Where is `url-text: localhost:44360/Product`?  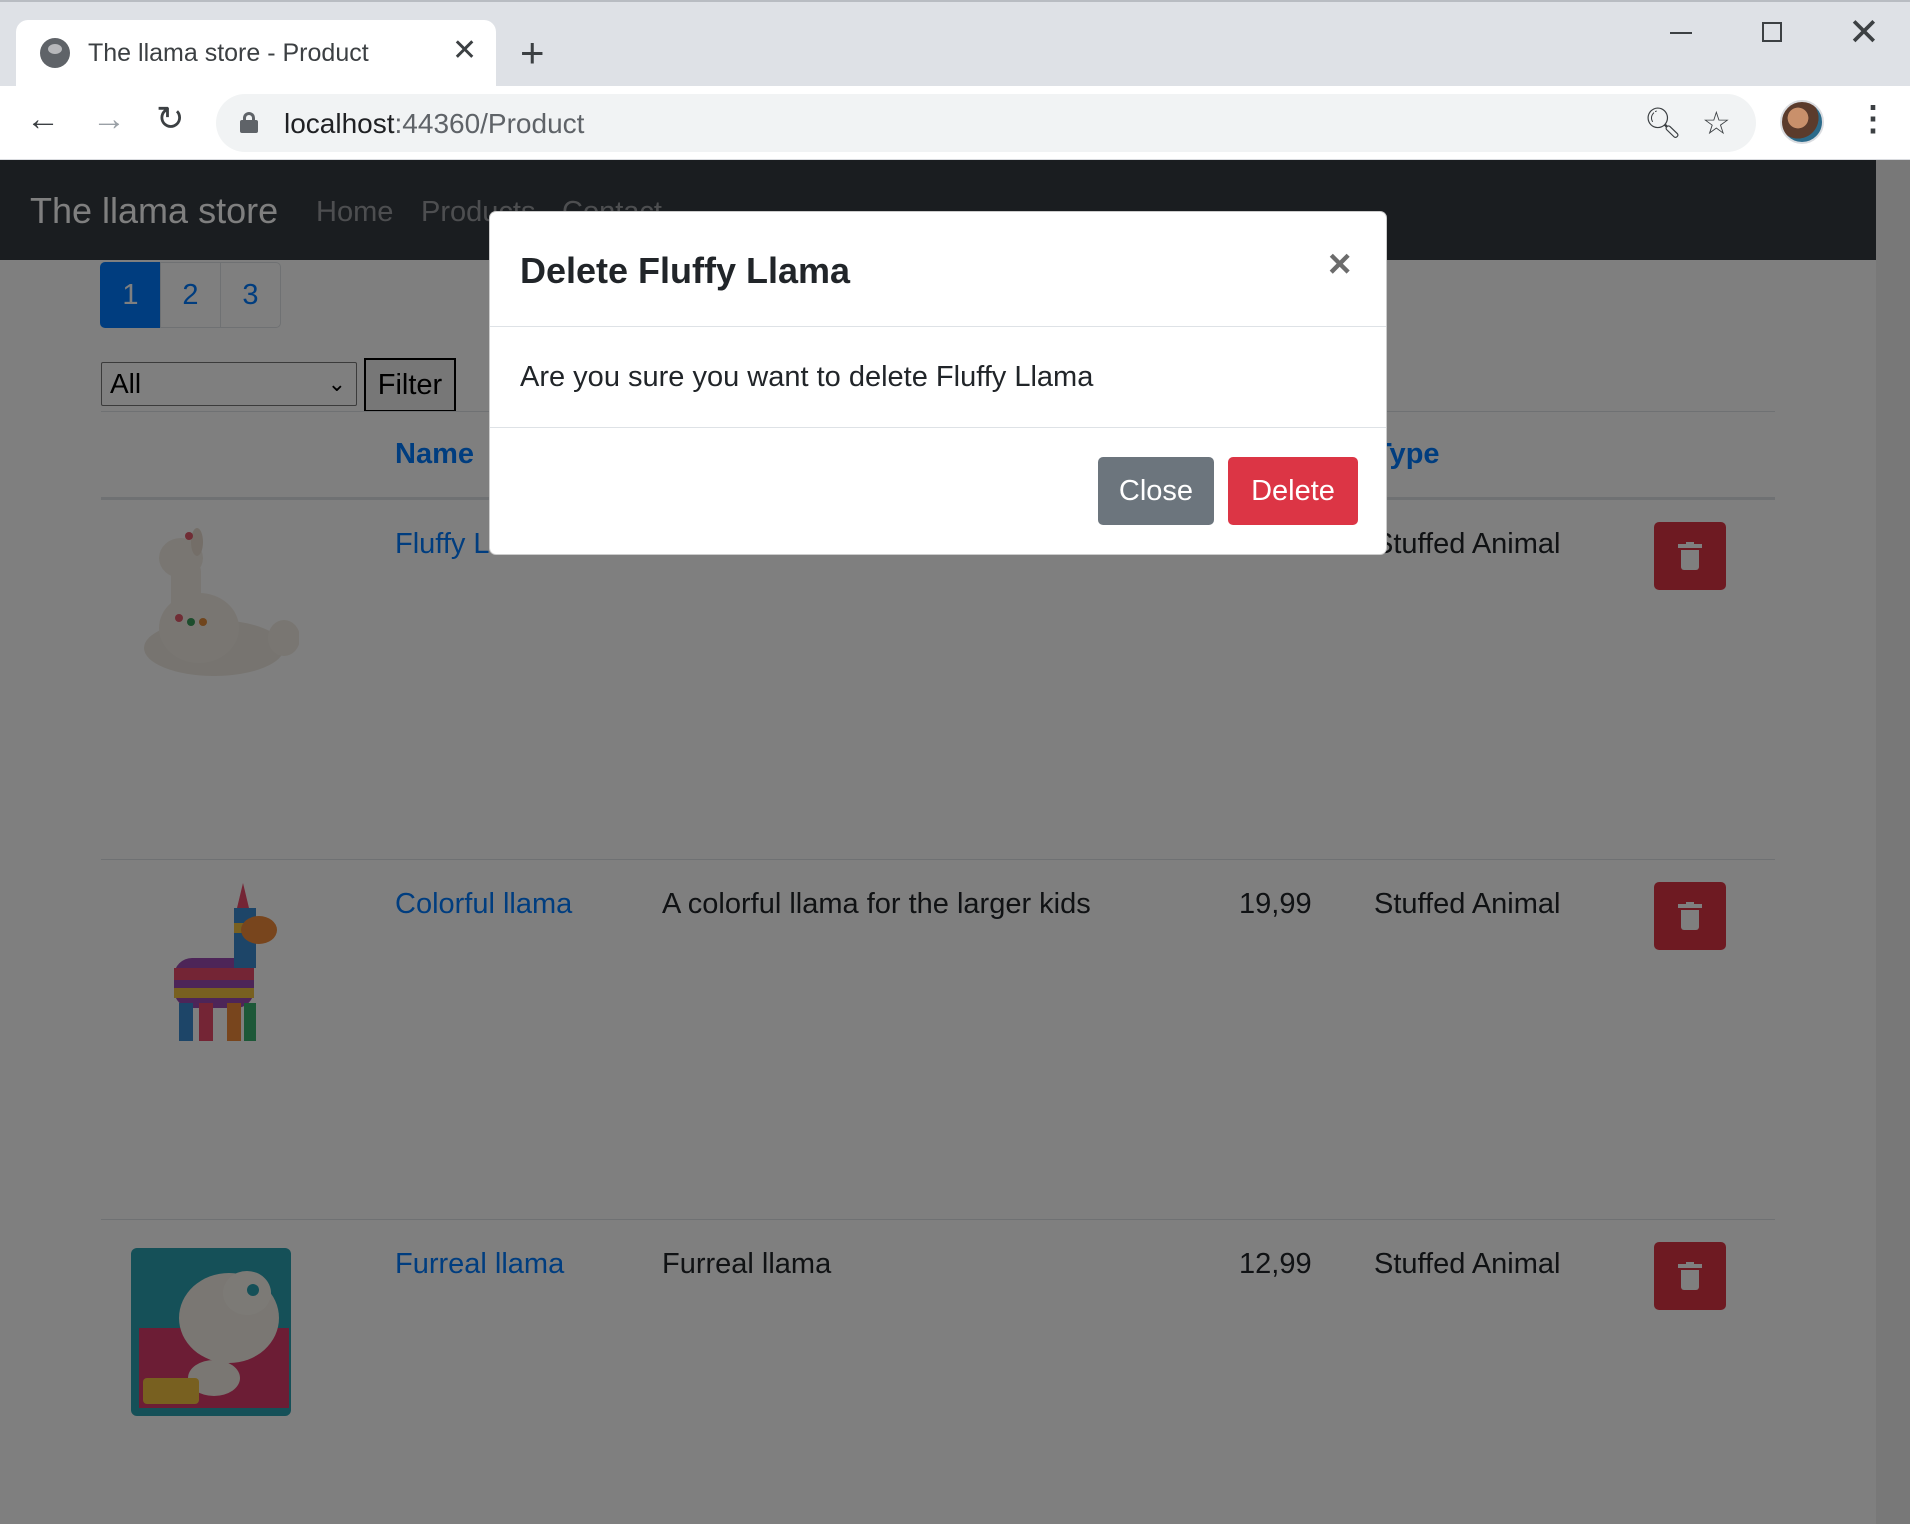 url-text: localhost:44360/Product is located at coordinates (434, 124).